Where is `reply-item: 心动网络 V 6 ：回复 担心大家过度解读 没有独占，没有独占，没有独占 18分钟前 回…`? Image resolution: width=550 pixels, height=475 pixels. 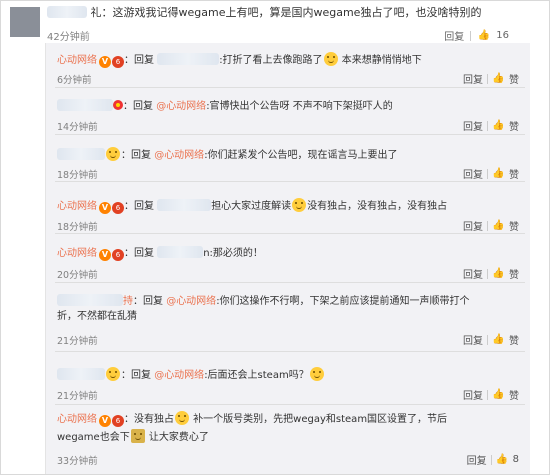 reply-item: 心动网络 V 6 ：回复 担心大家过度解读 没有独占，没有独占，没有独占 18分钟前 回… is located at coordinates (290, 208).